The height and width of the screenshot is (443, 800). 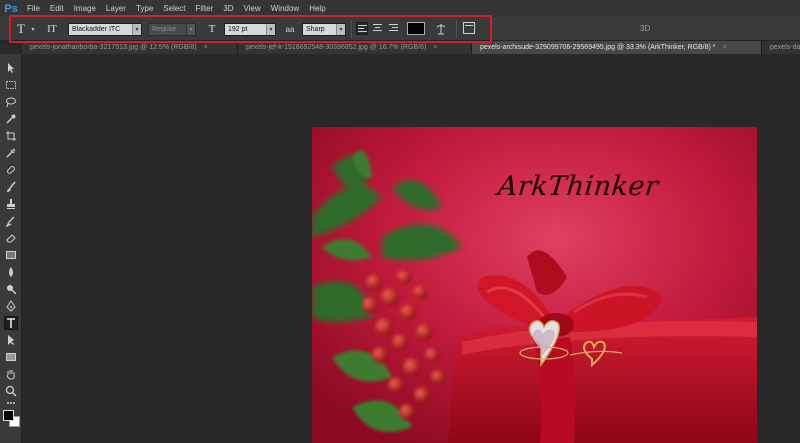 I want to click on menu-help: Help, so click(x=317, y=8).